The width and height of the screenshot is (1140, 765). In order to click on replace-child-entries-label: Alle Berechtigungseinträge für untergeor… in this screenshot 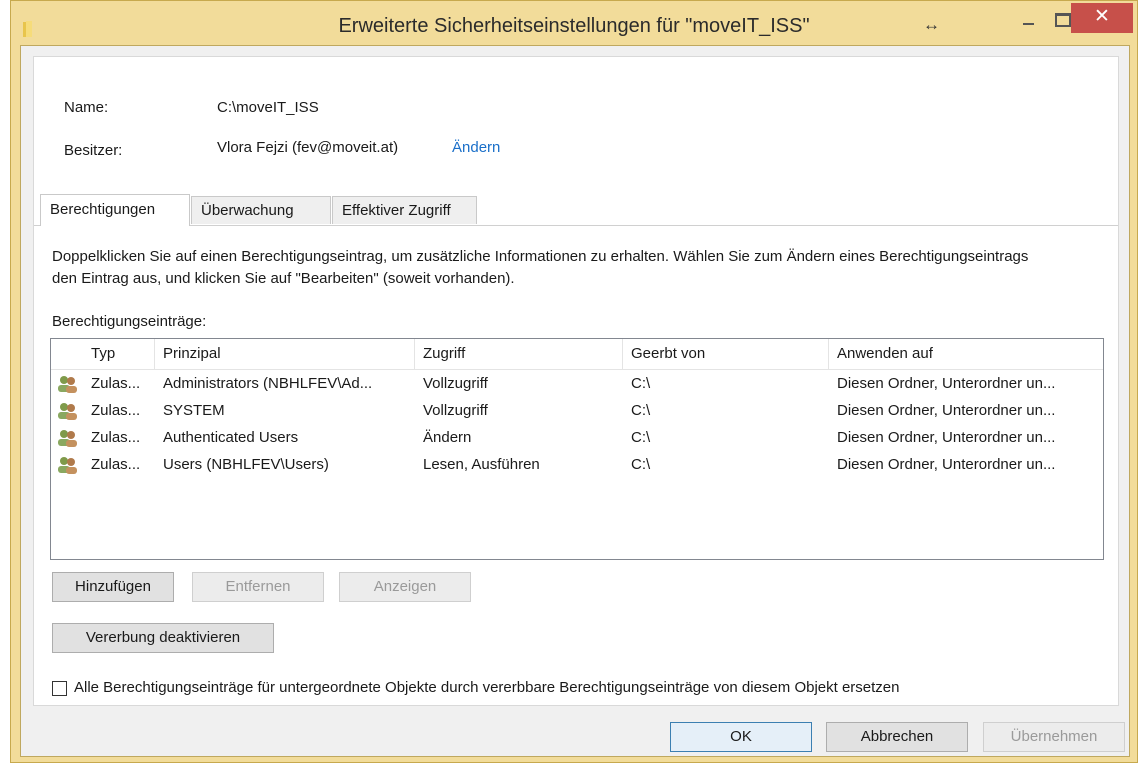, I will do `click(487, 687)`.